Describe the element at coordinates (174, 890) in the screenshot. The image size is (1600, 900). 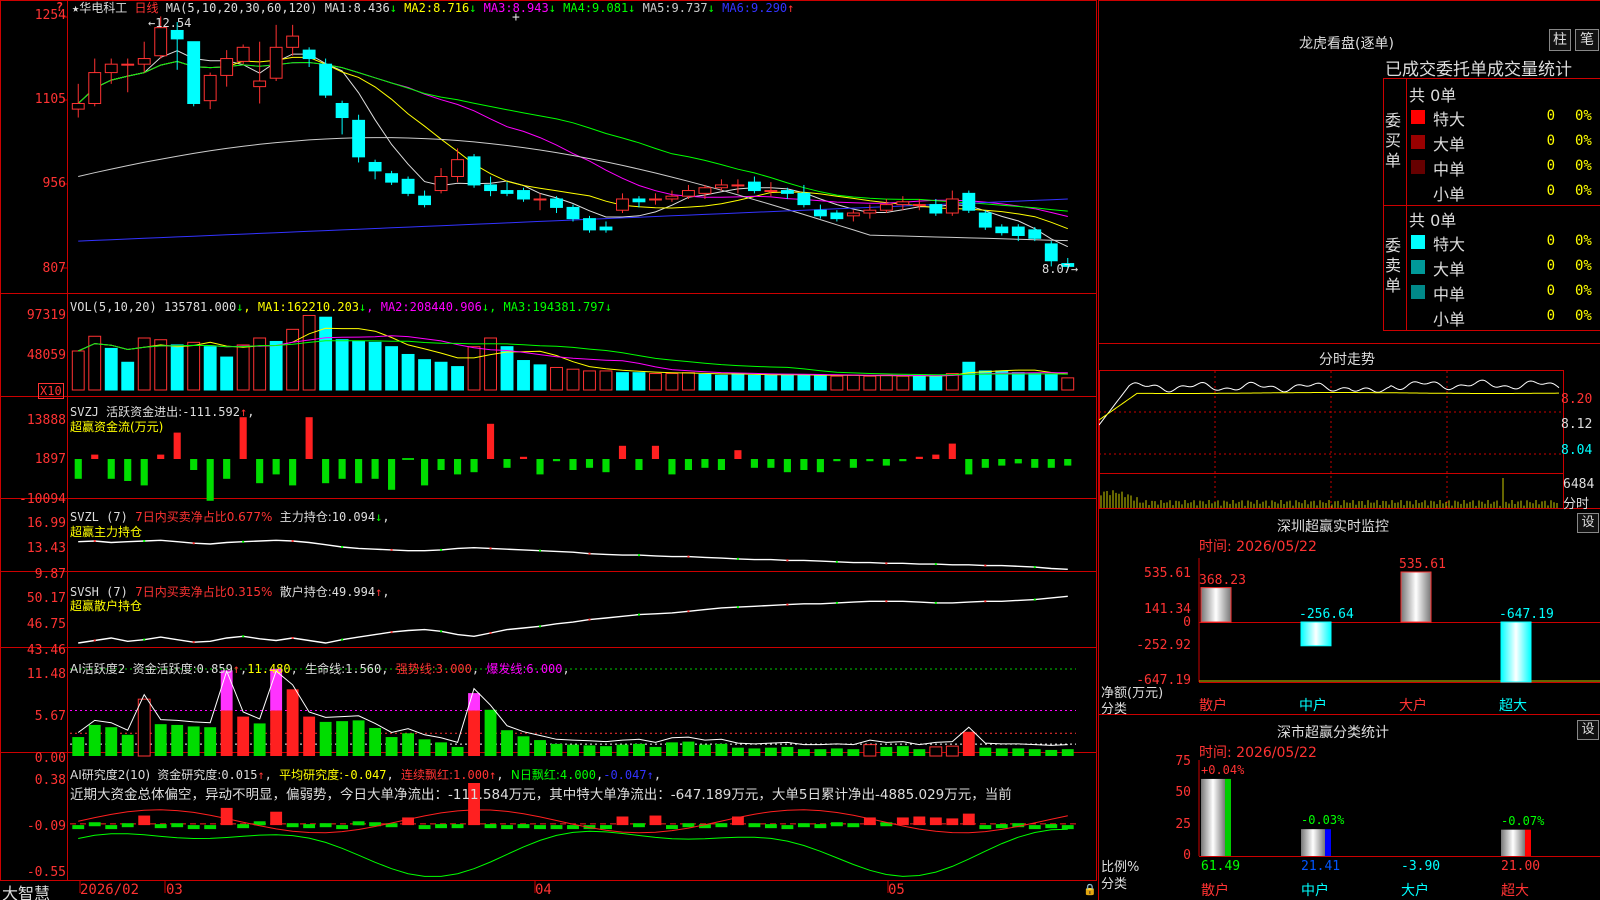
I see `x-tick: 03` at that location.